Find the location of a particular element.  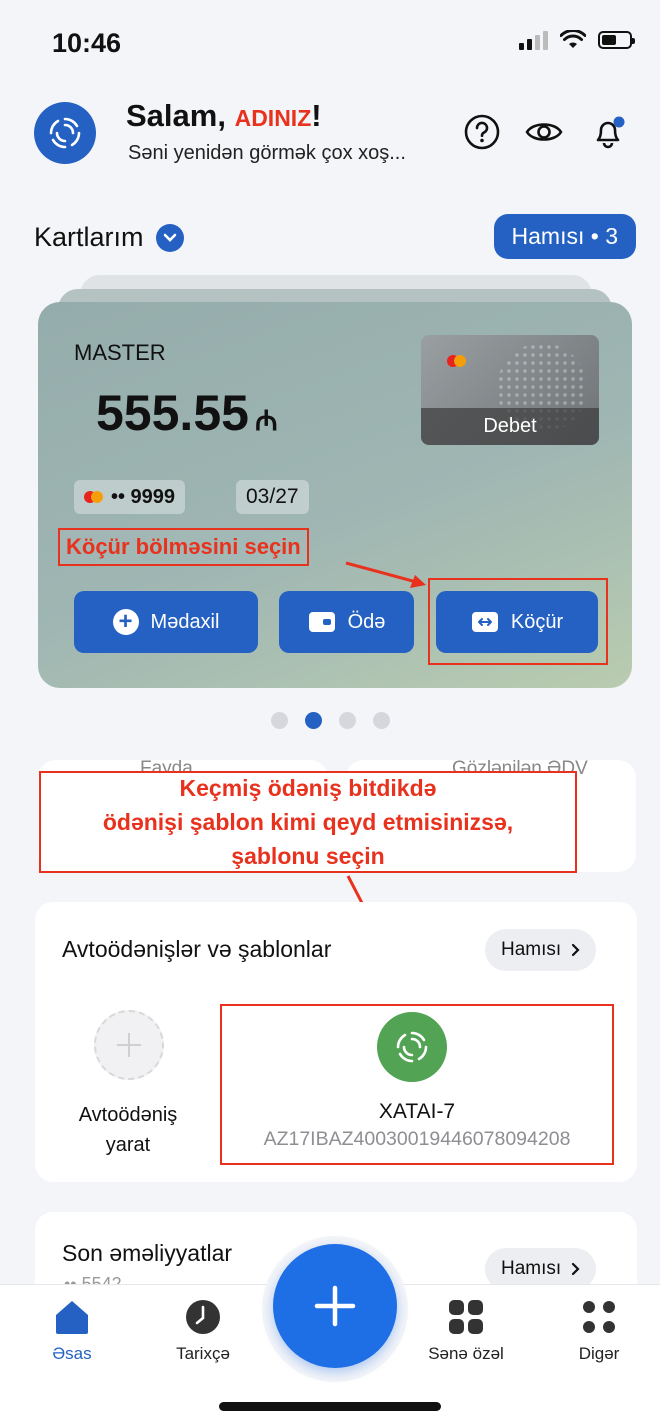

income-label: Mədaxil is located at coordinates (185, 621).